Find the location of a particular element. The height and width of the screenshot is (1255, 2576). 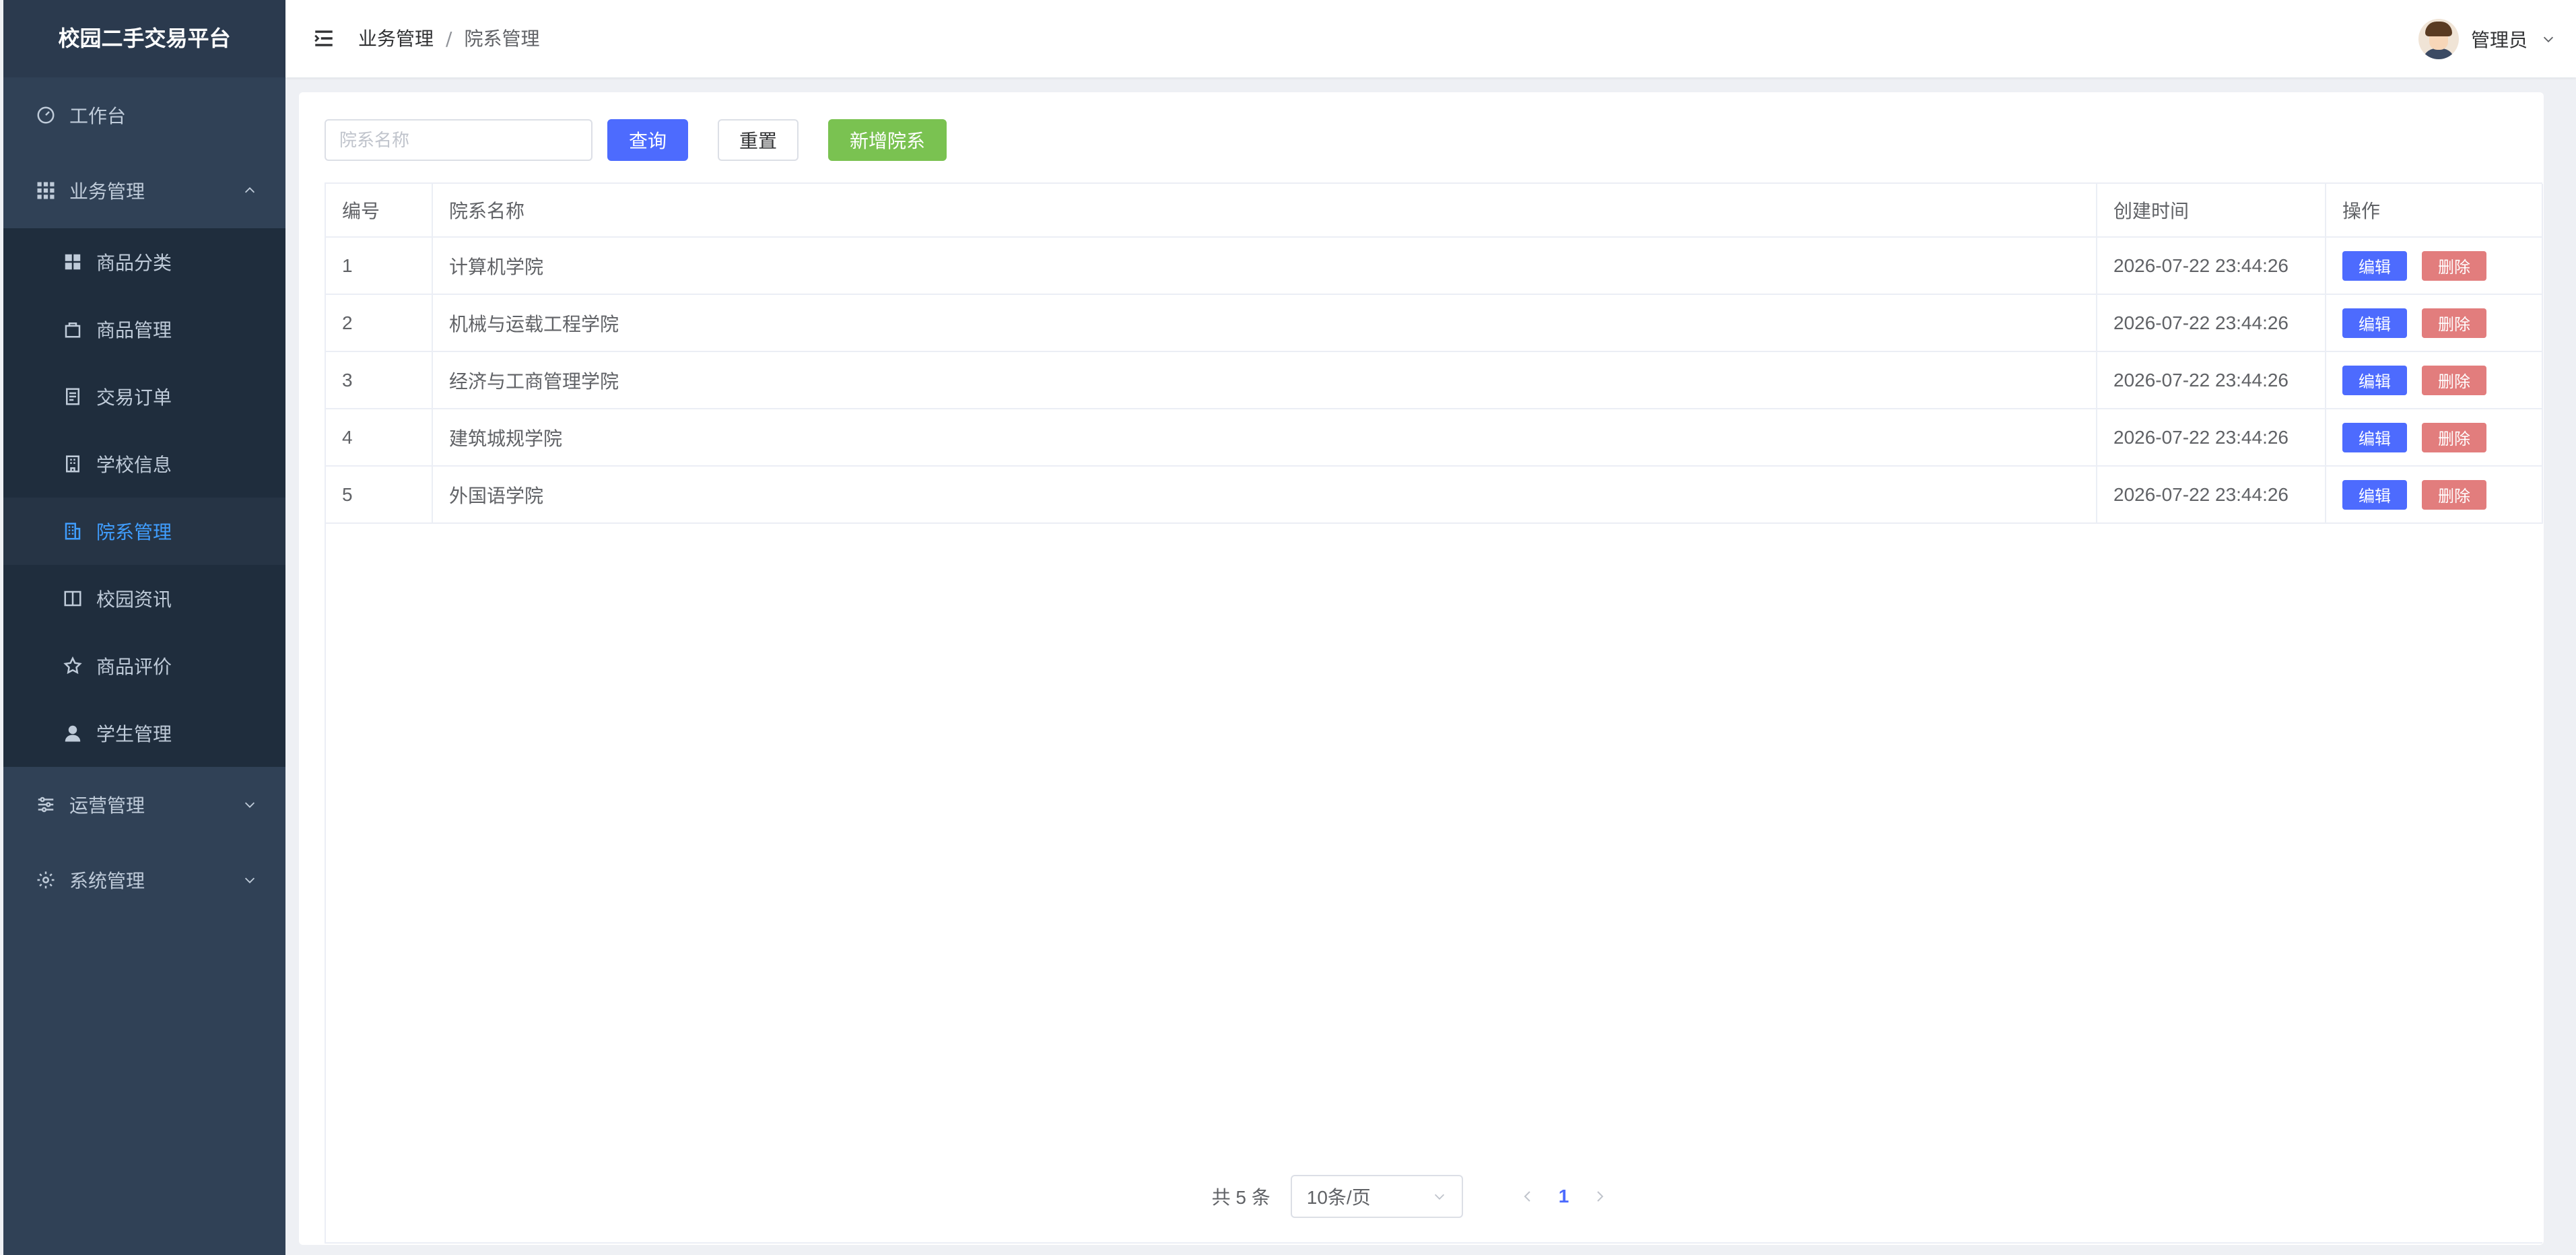

pagination: 共 5 条 10条/页 1 is located at coordinates (1421, 1197).